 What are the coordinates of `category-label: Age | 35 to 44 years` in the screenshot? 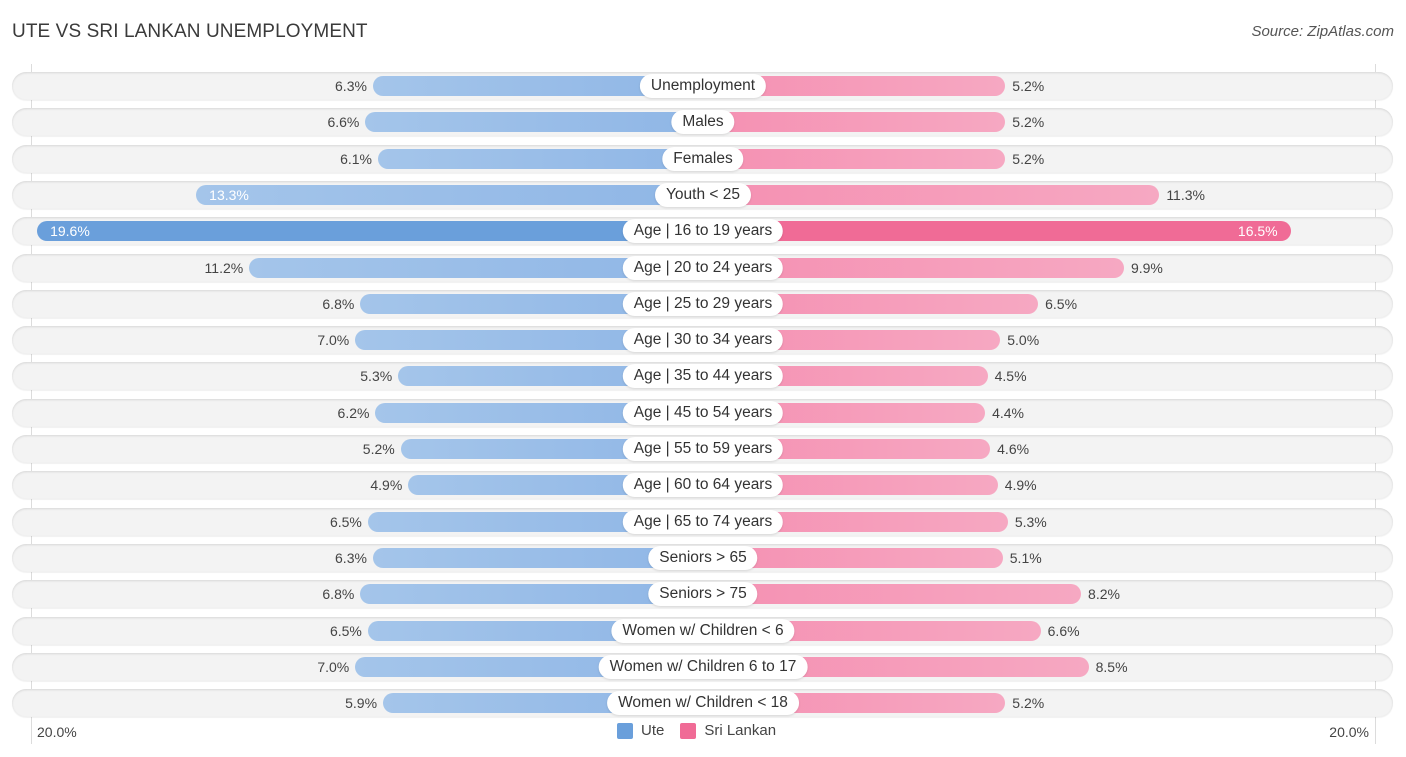 It's located at (703, 376).